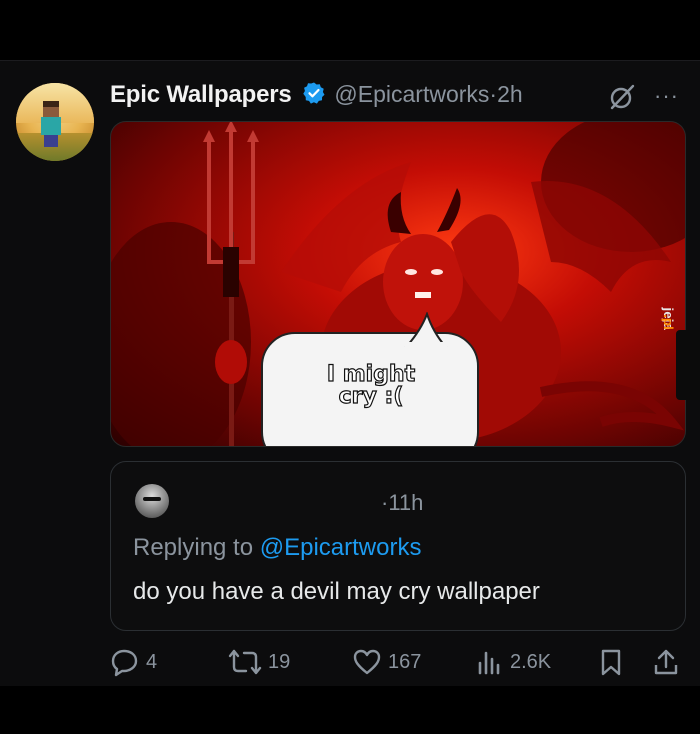 This screenshot has width=700, height=734. I want to click on repost-button: 19, so click(259, 662).